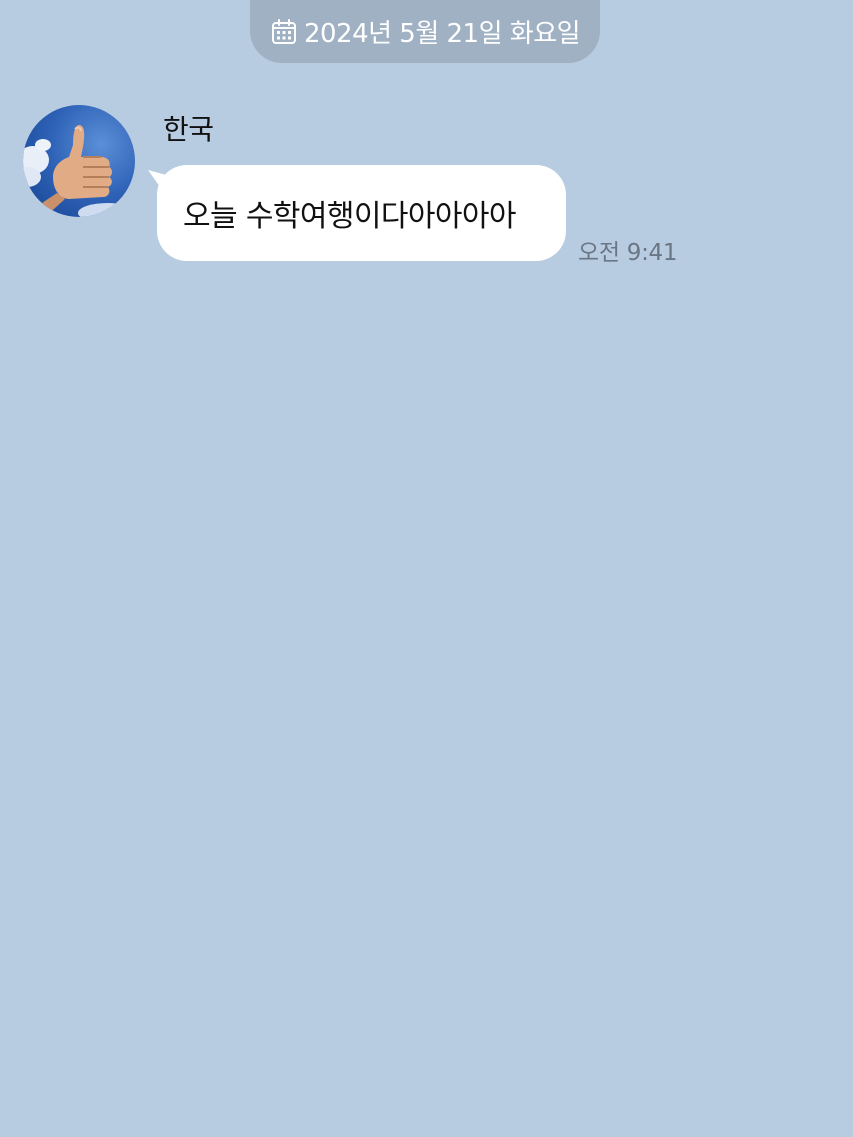  What do you see at coordinates (350, 216) in the screenshot?
I see `message-text: 오늘 수학여행이다아아아아` at bounding box center [350, 216].